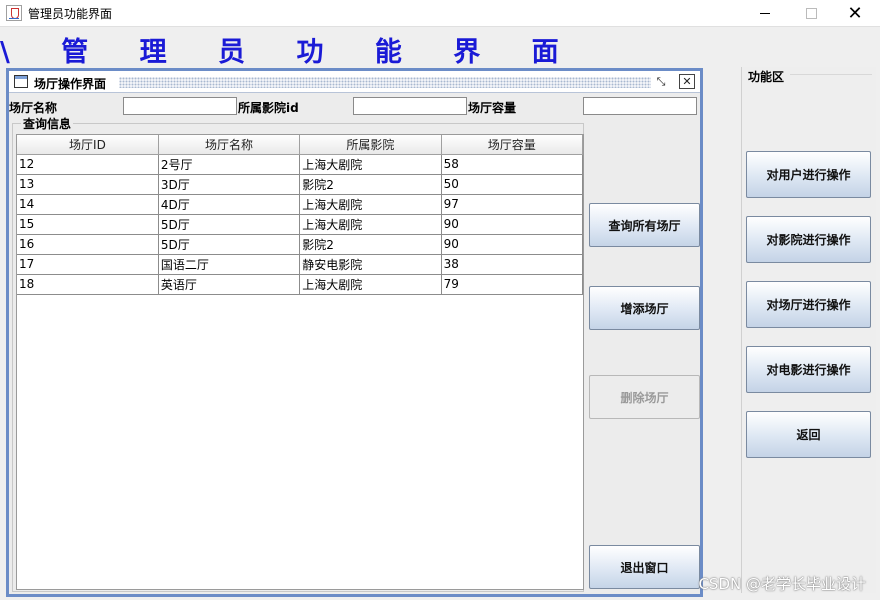 This screenshot has width=880, height=600. What do you see at coordinates (88, 184) in the screenshot?
I see `cell-hall-id: 13` at bounding box center [88, 184].